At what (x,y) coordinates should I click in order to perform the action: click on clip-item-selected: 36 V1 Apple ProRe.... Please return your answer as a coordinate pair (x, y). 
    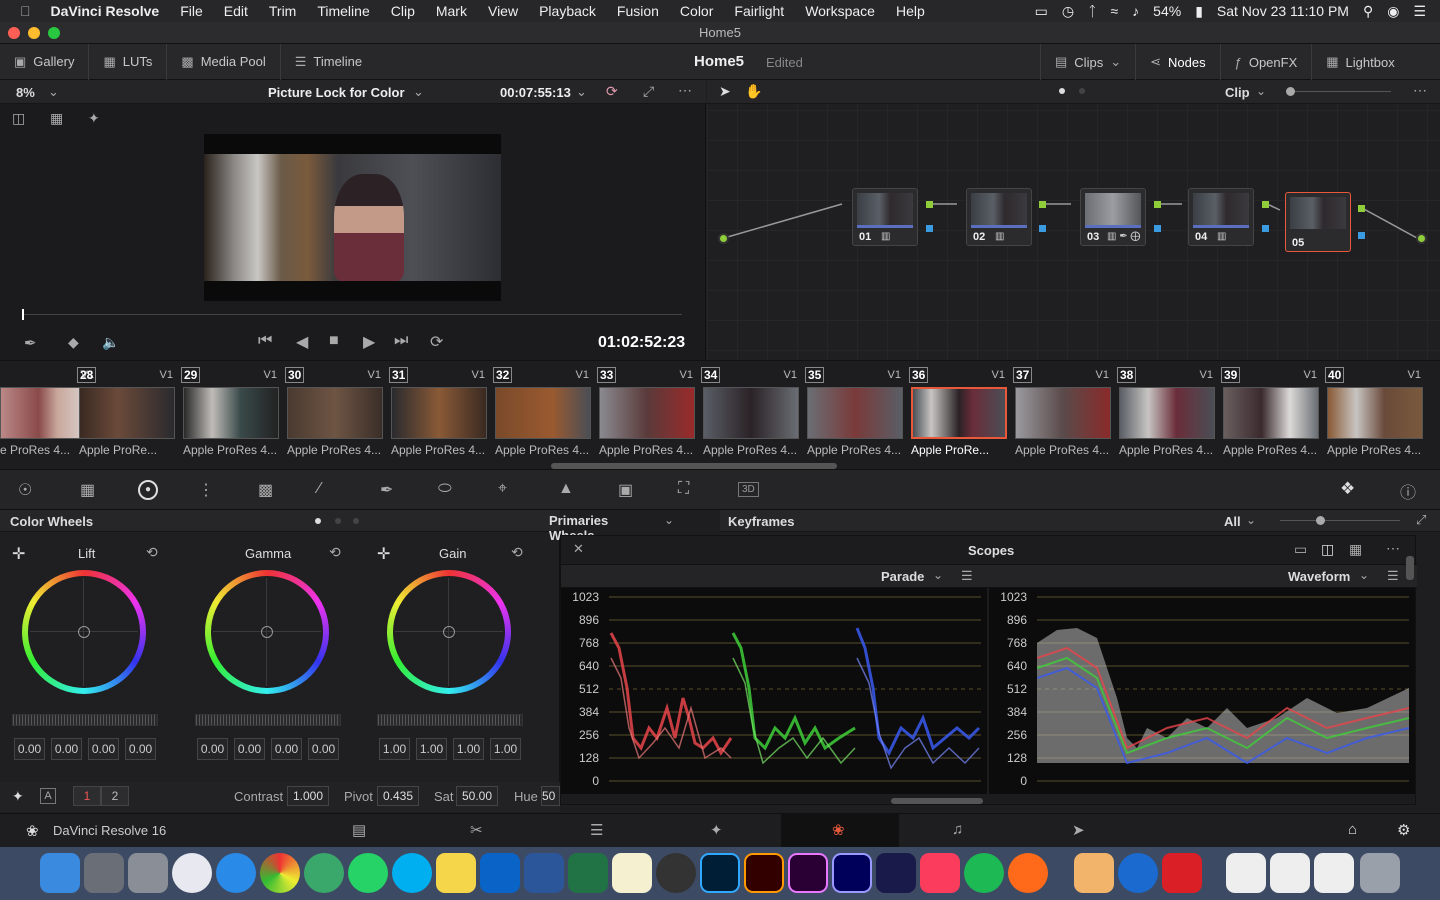
    Looking at the image, I should click on (961, 415).